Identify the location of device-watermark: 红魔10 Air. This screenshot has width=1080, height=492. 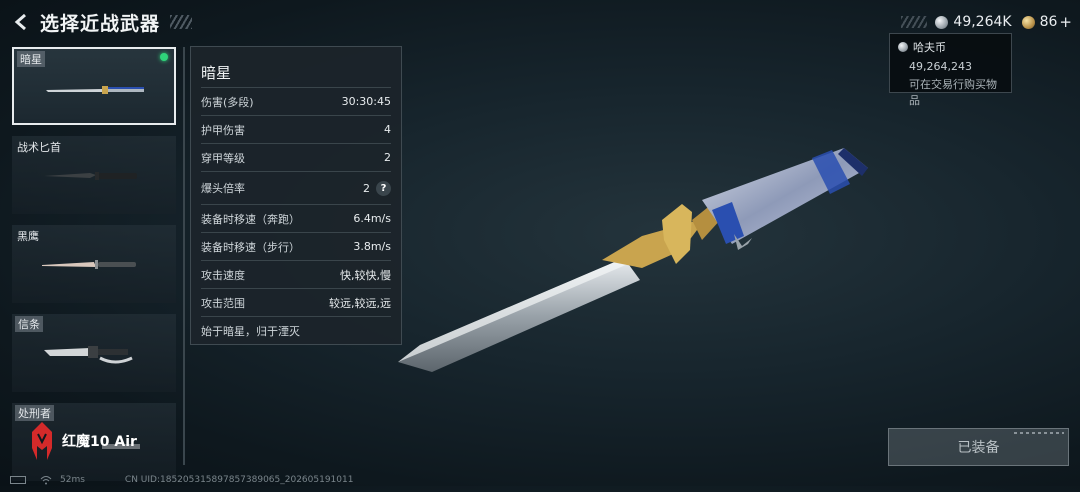
(82, 441).